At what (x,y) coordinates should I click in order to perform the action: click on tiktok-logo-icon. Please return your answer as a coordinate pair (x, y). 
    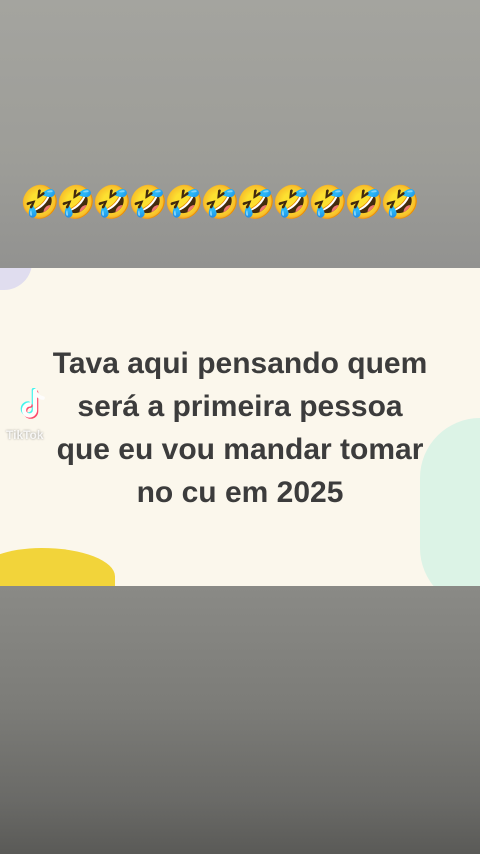
    Looking at the image, I should click on (32, 403).